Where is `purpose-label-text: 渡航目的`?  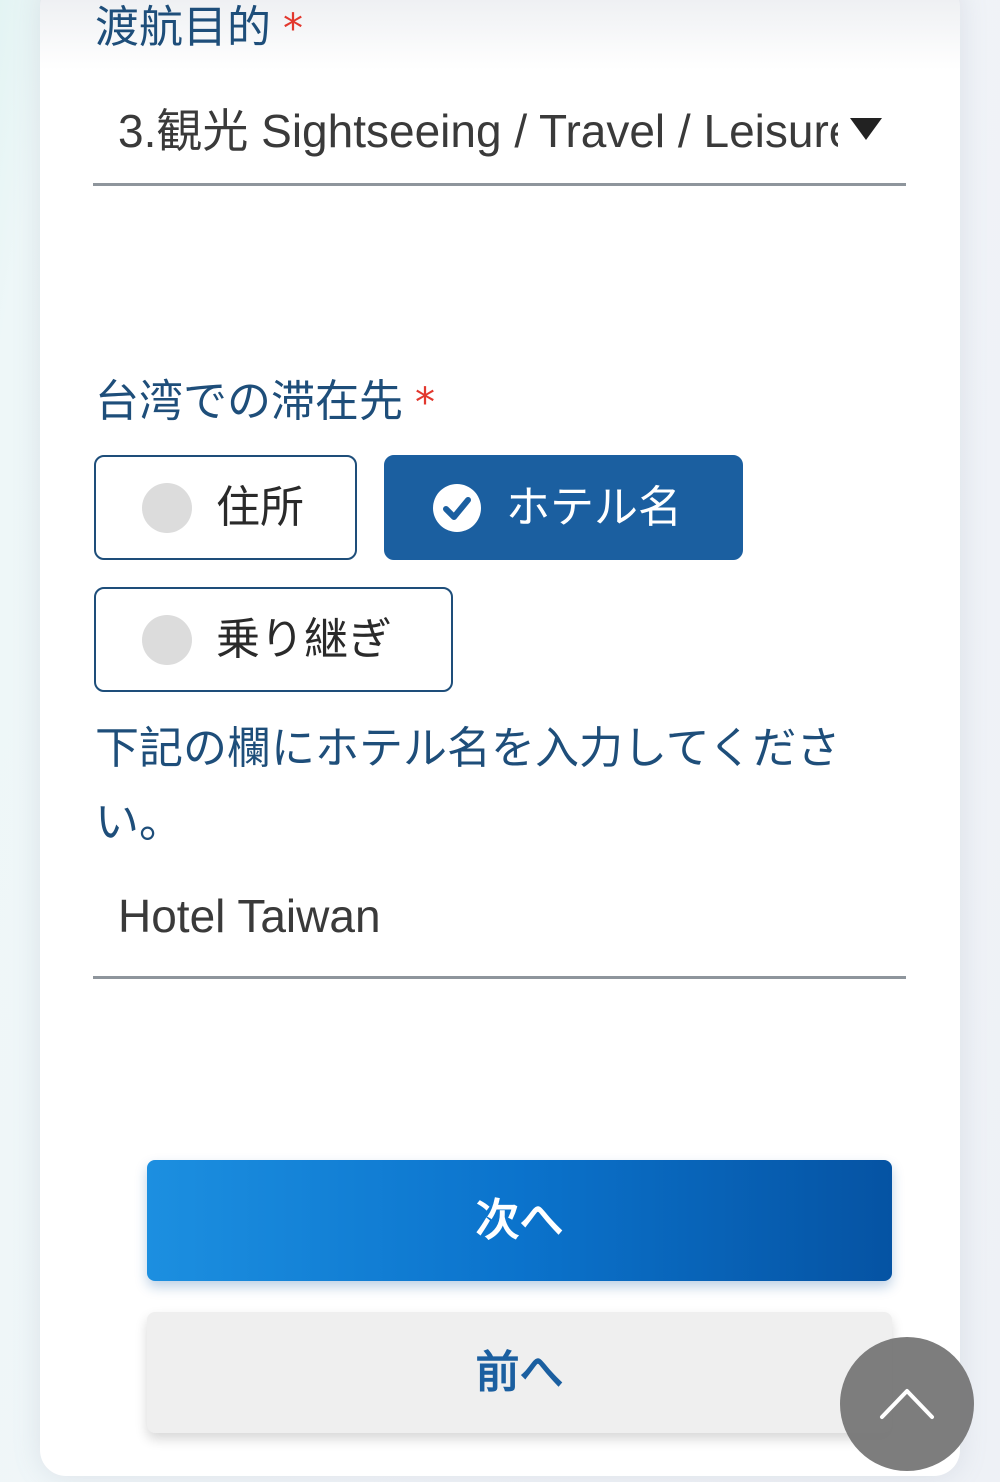
purpose-label-text: 渡航目的 is located at coordinates (183, 27).